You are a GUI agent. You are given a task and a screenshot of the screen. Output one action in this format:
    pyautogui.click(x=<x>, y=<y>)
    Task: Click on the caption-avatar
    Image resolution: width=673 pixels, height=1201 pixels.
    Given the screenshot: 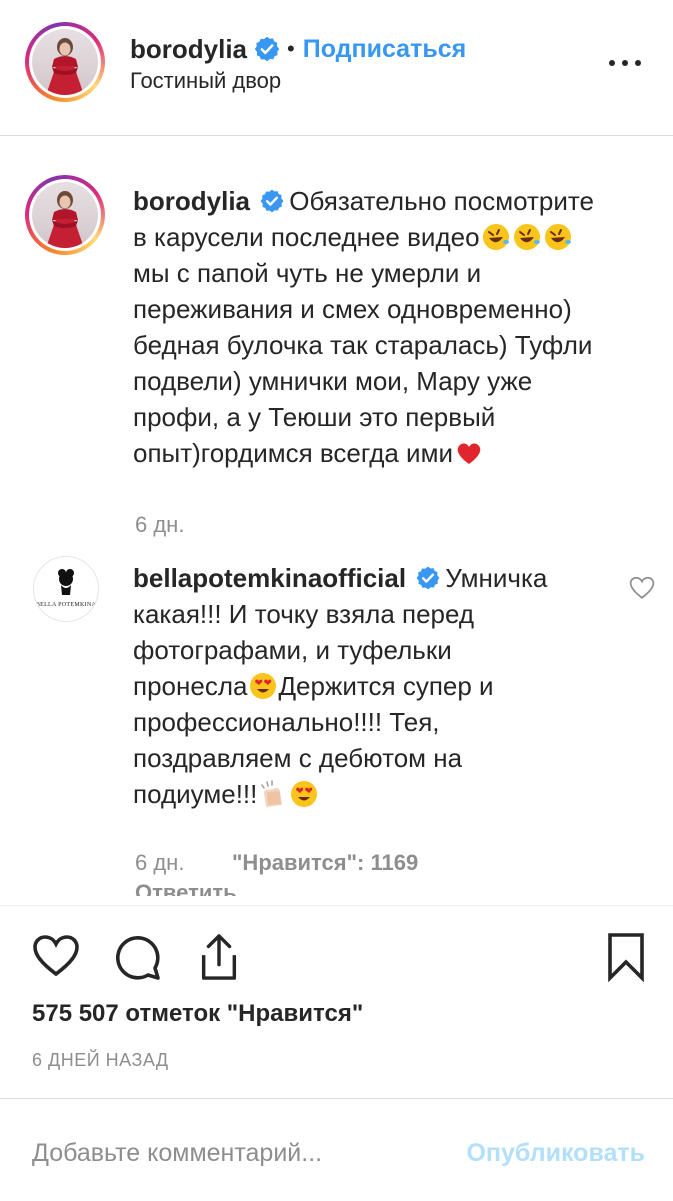 What is the action you would take?
    pyautogui.click(x=65, y=215)
    